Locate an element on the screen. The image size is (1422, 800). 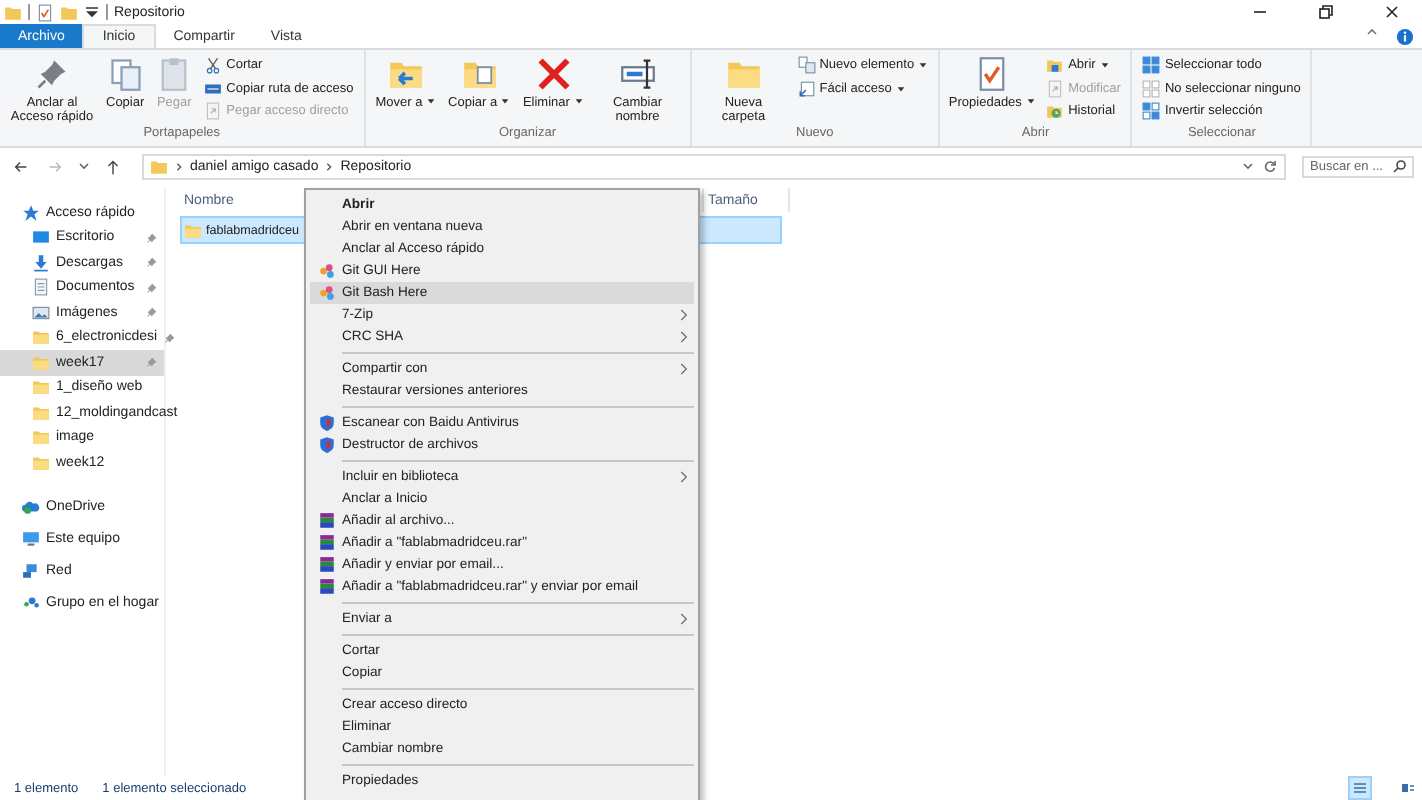
homegroup-icon is located at coordinates (31, 603).